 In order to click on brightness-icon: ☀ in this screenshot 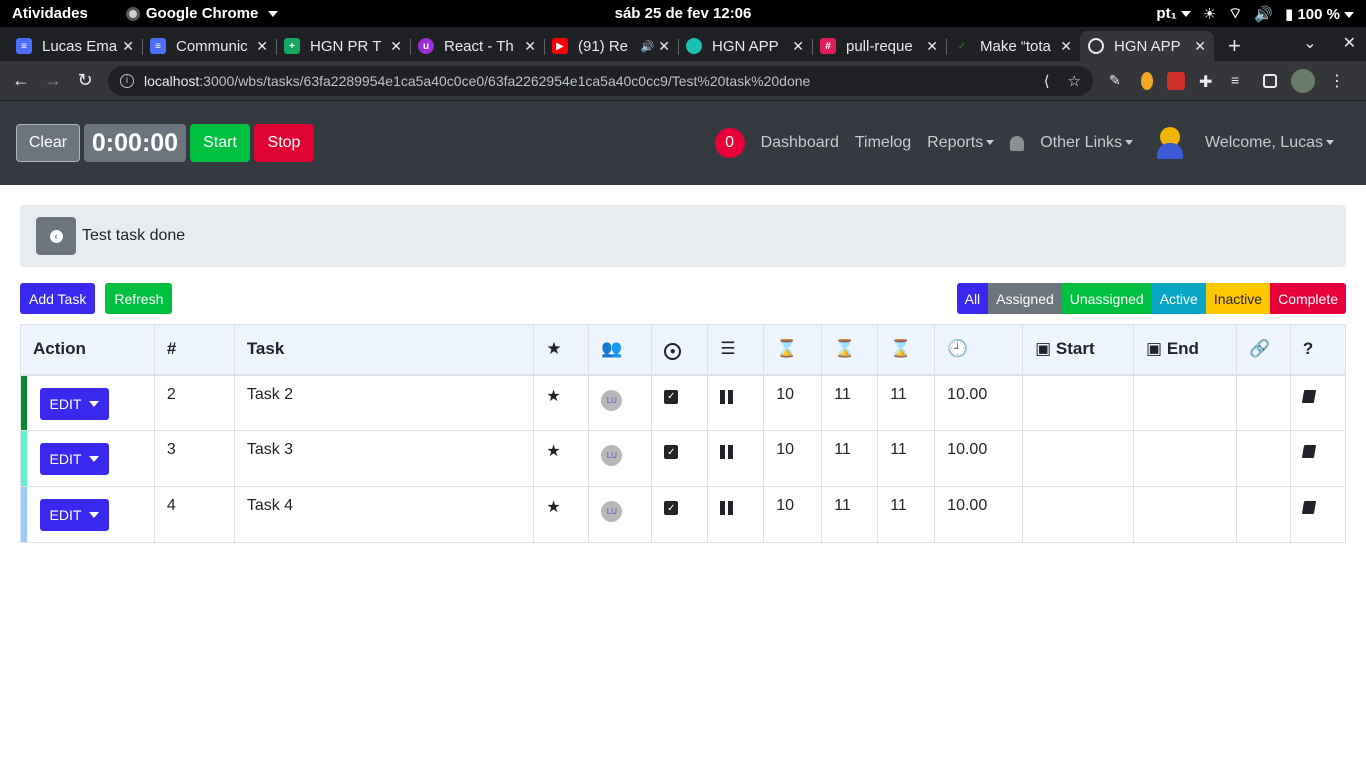, I will do `click(1209, 14)`.